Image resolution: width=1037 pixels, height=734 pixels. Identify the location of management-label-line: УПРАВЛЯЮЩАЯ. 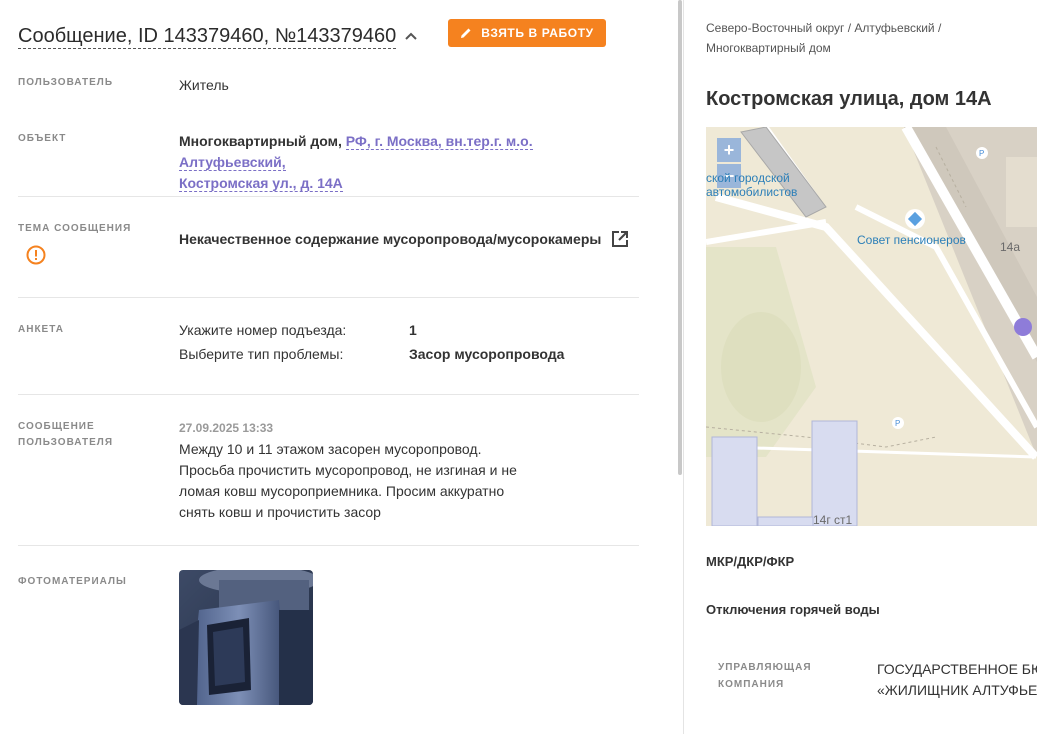
(765, 667).